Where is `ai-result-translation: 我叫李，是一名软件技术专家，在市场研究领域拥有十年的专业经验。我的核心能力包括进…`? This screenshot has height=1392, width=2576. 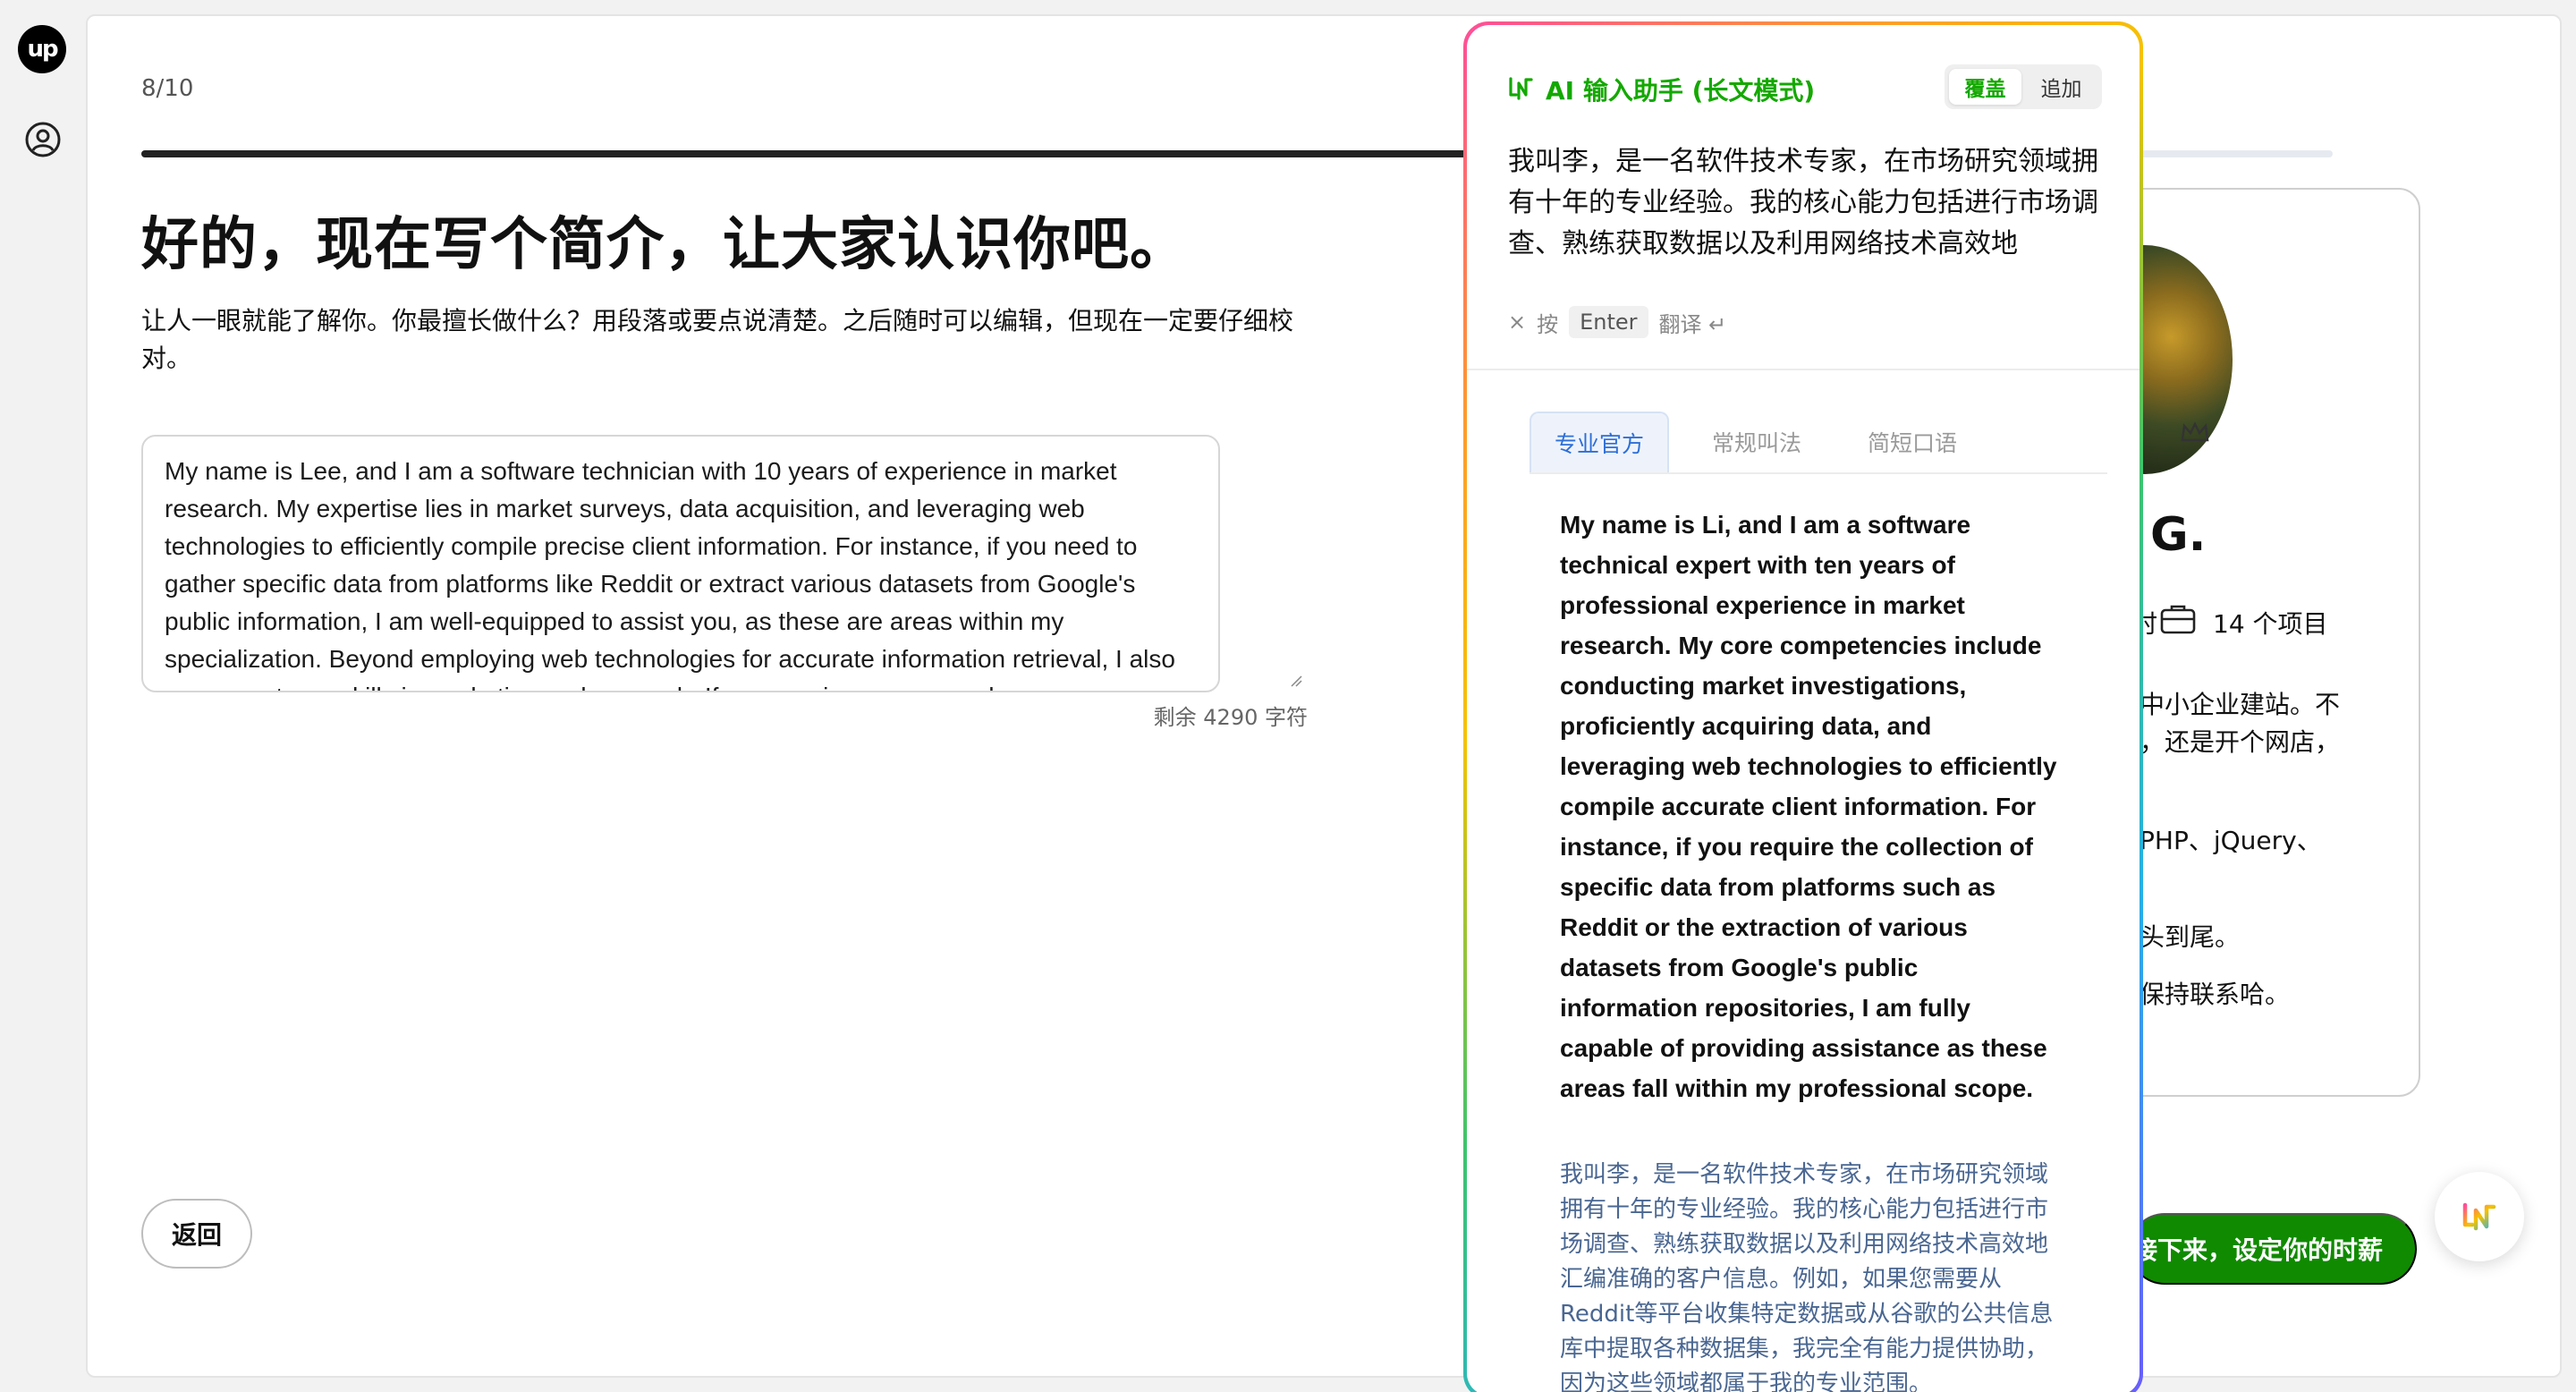
ai-result-translation: 我叫李，是一名软件技术专家，在市场研究领域拥有十年的专业经验。我的核心能力包括进… is located at coordinates (1807, 1276).